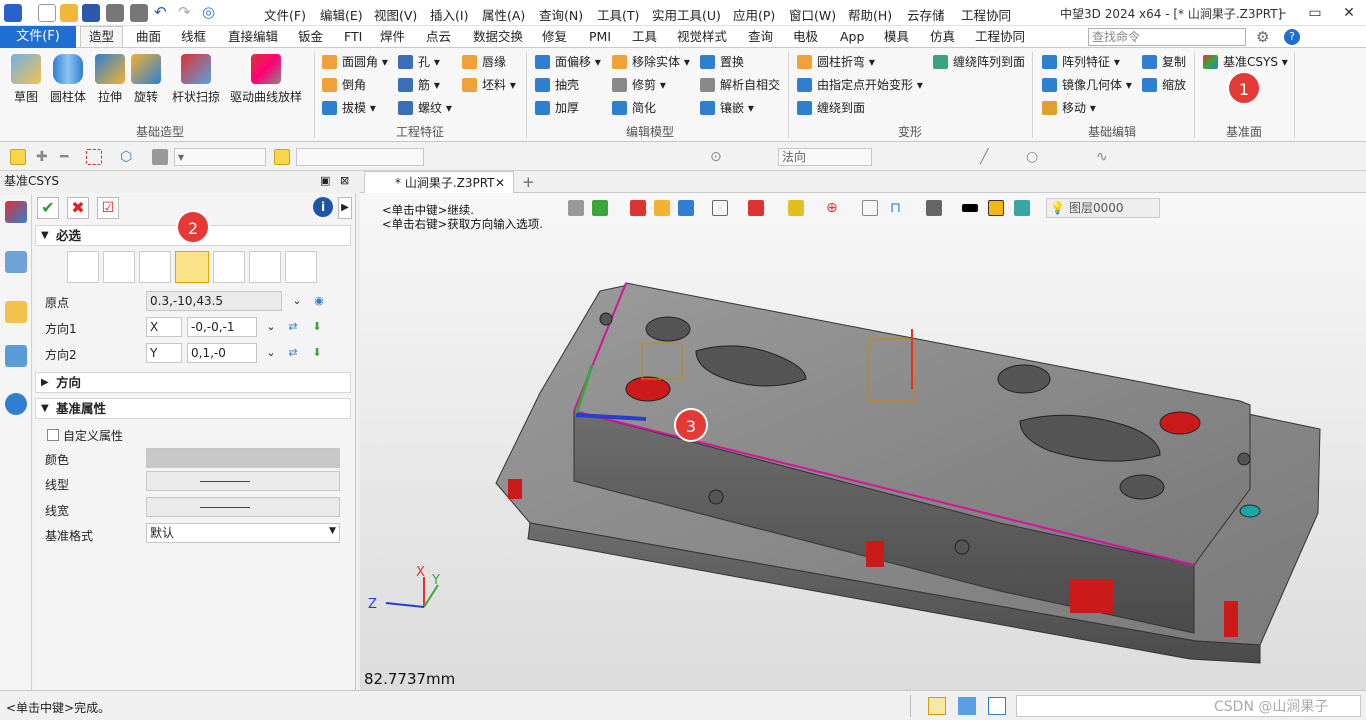 The width and height of the screenshot is (1366, 720). What do you see at coordinates (110, 79) in the screenshot?
I see `extrude-button: 拉伸` at bounding box center [110, 79].